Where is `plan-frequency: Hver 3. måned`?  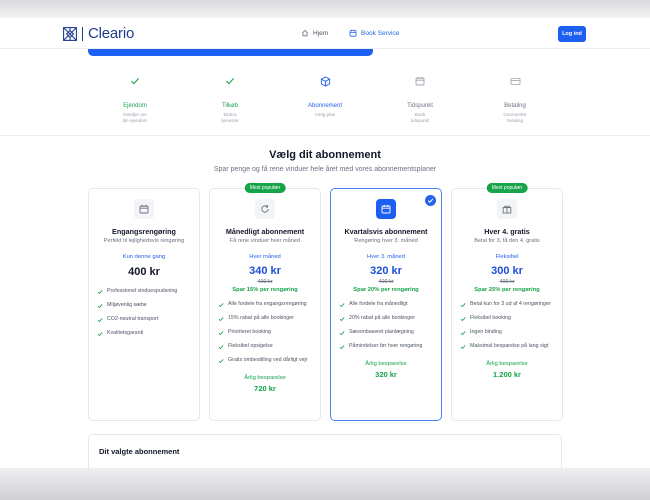 plan-frequency: Hver 3. måned is located at coordinates (386, 256).